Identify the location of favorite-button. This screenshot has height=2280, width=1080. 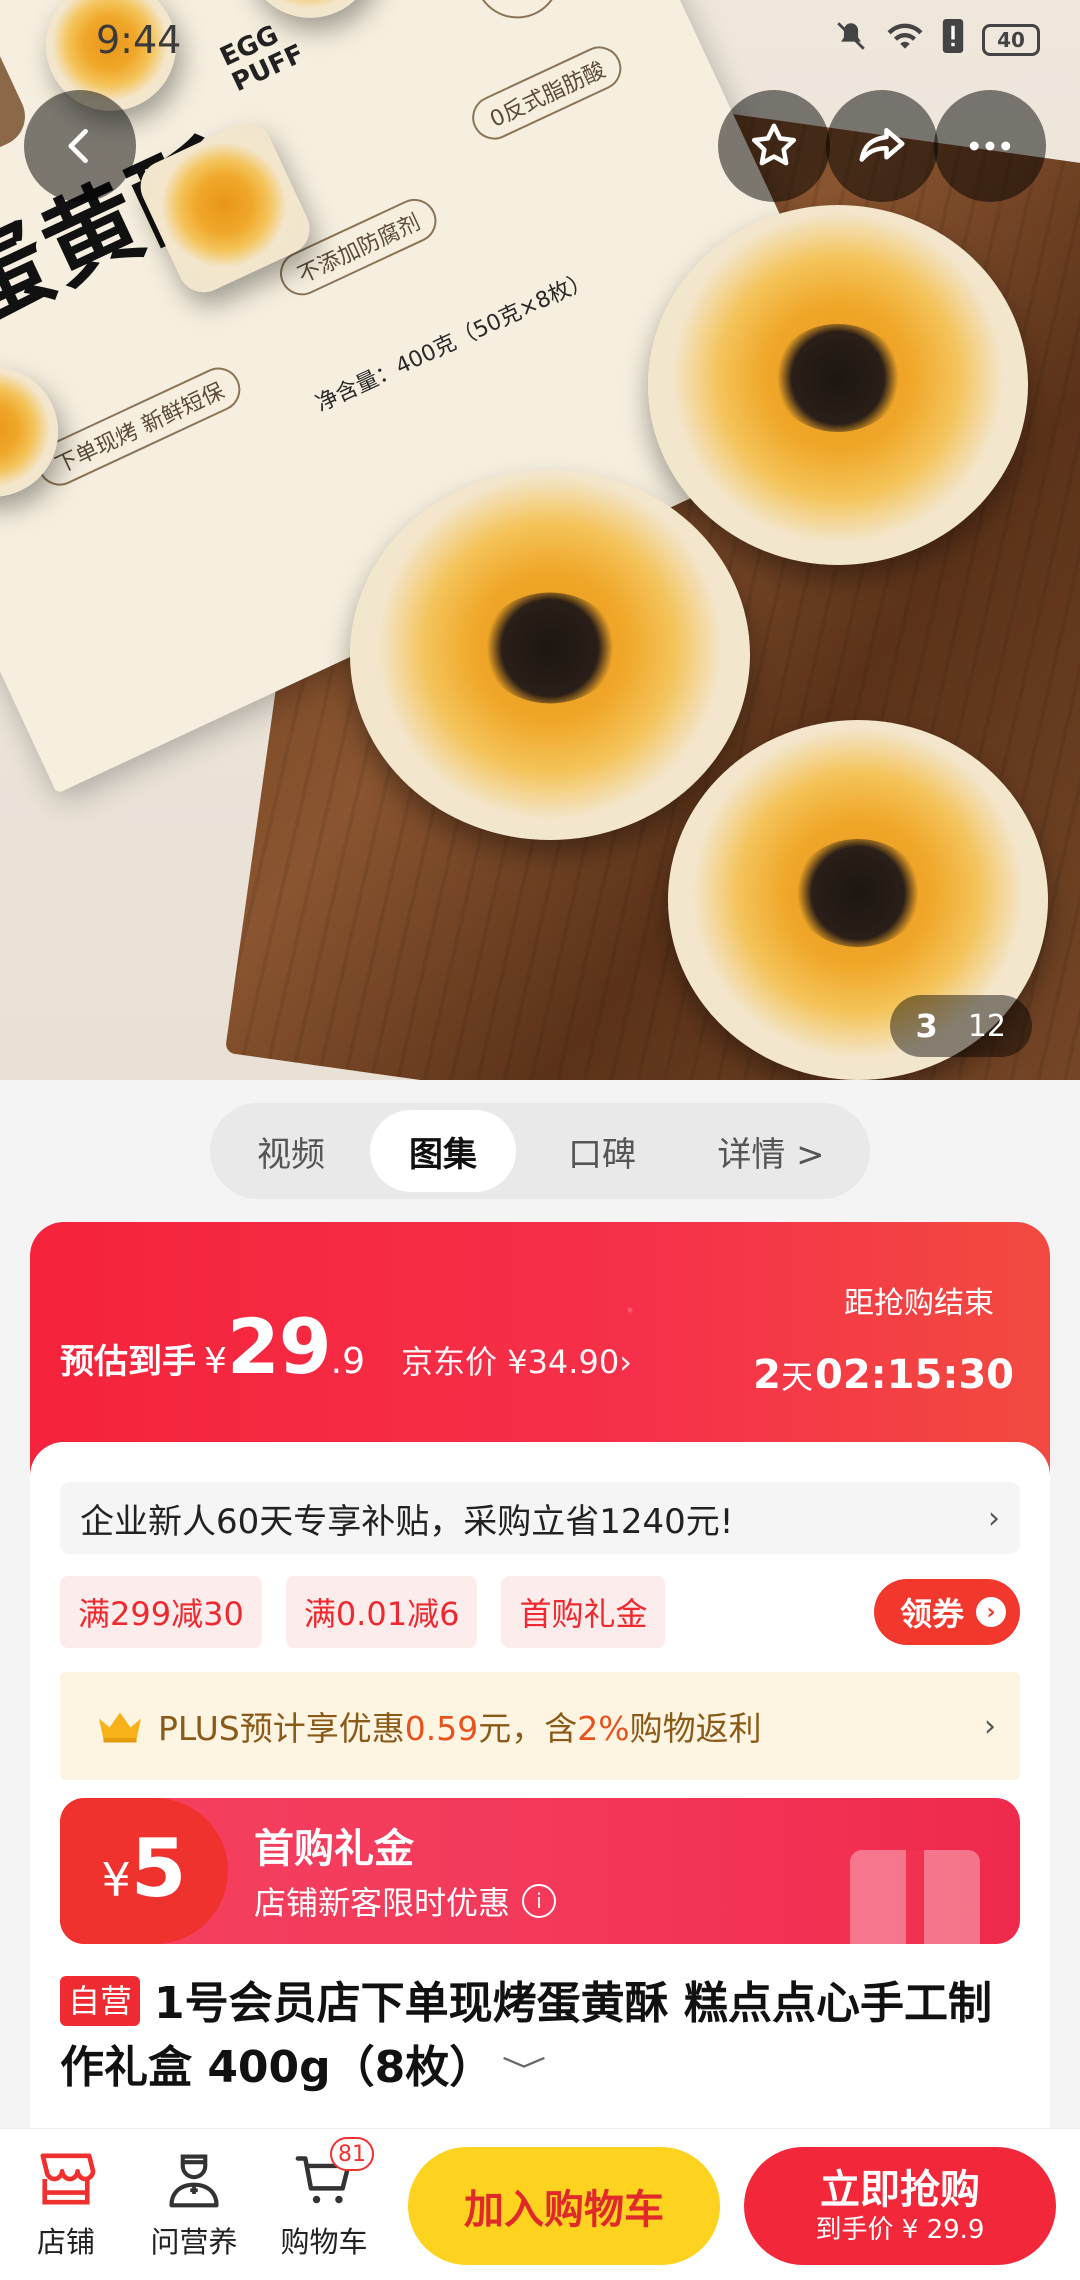
(774, 146).